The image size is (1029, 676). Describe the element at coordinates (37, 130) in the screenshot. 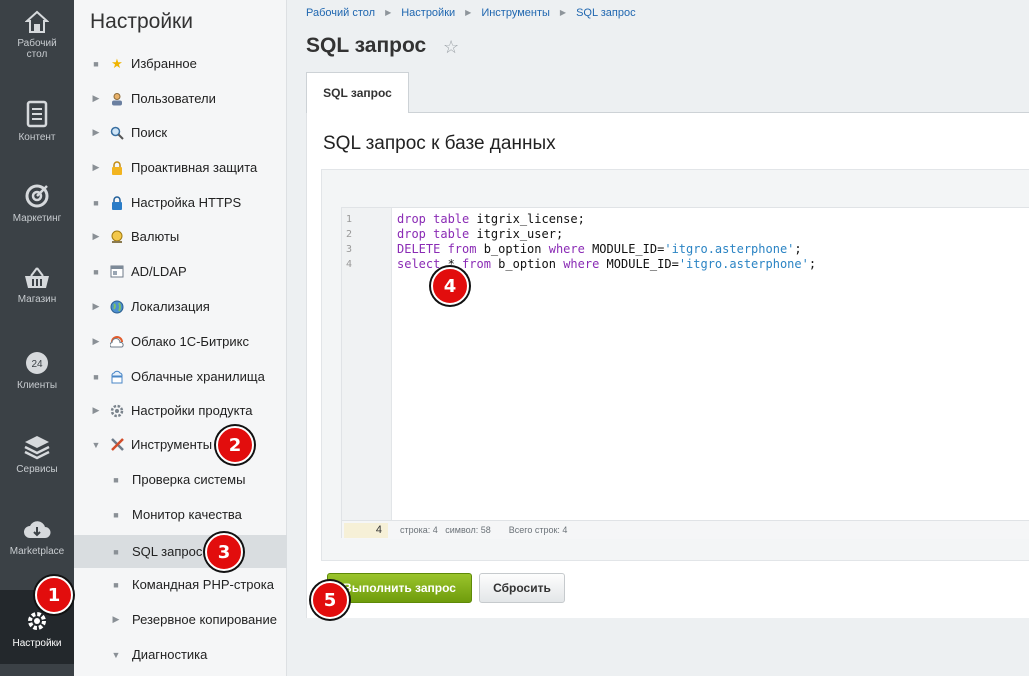

I see `nav-content: Контент` at that location.